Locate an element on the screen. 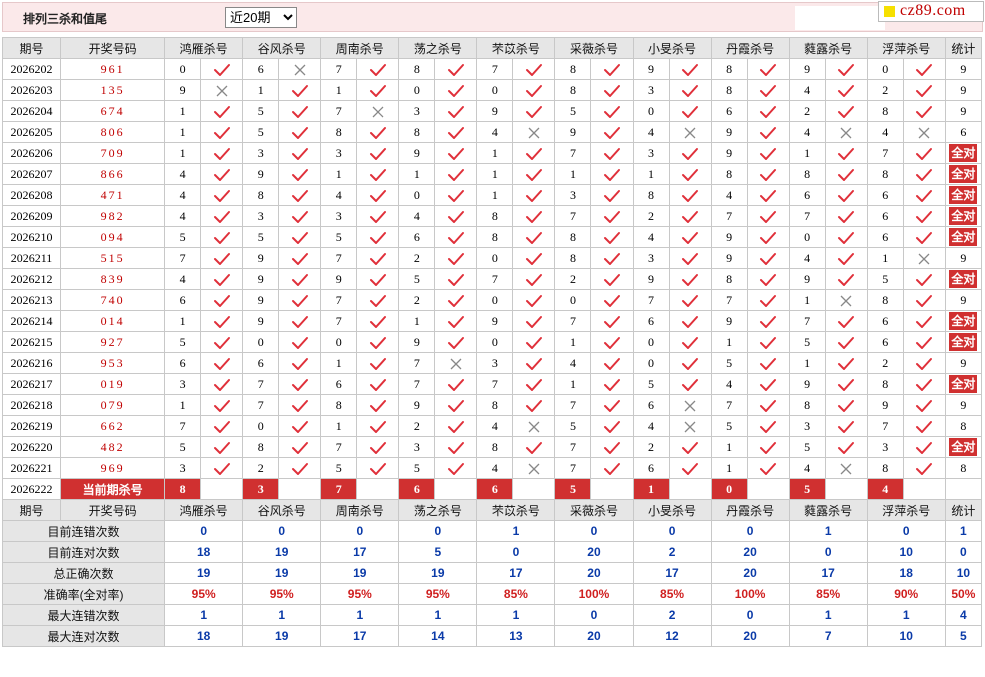 Image resolution: width=985 pixels, height=677 pixels. period-cell: 2026215 is located at coordinates (31, 342).